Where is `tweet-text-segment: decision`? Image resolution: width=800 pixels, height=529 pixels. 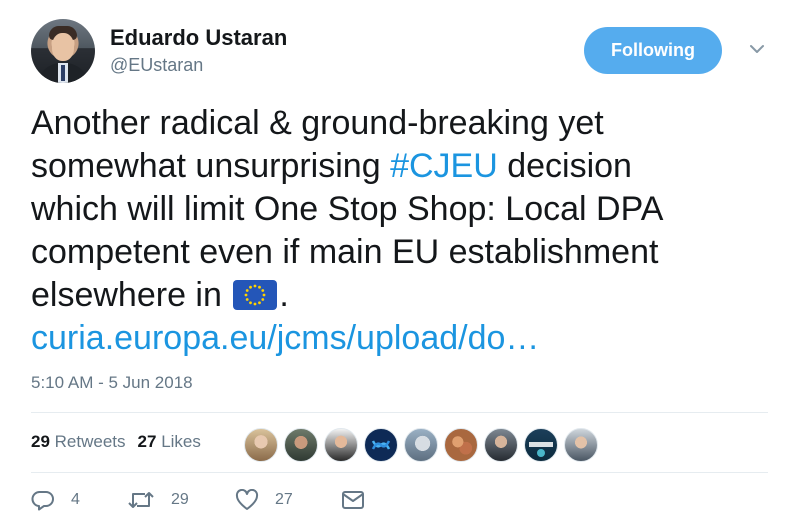 tweet-text-segment: decision is located at coordinates (564, 166).